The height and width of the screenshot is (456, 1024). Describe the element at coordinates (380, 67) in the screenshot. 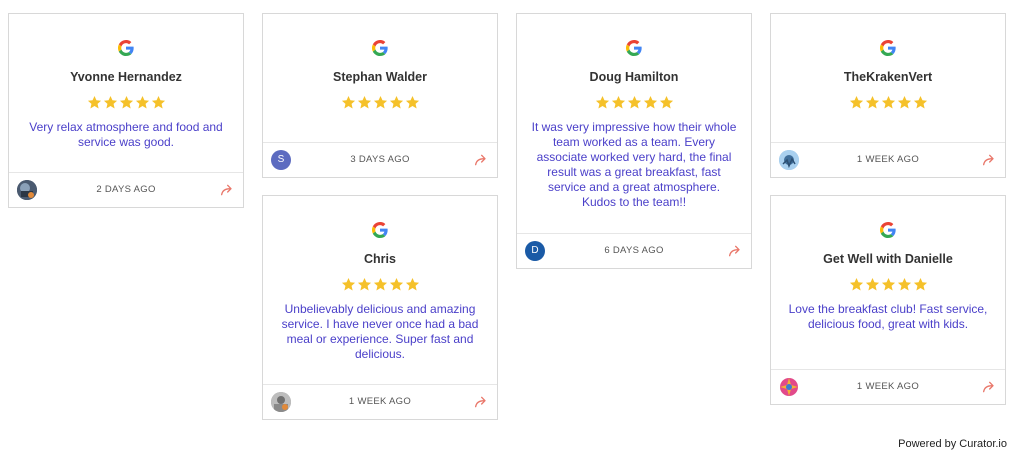

I see `review-body: Stephan Walder` at that location.